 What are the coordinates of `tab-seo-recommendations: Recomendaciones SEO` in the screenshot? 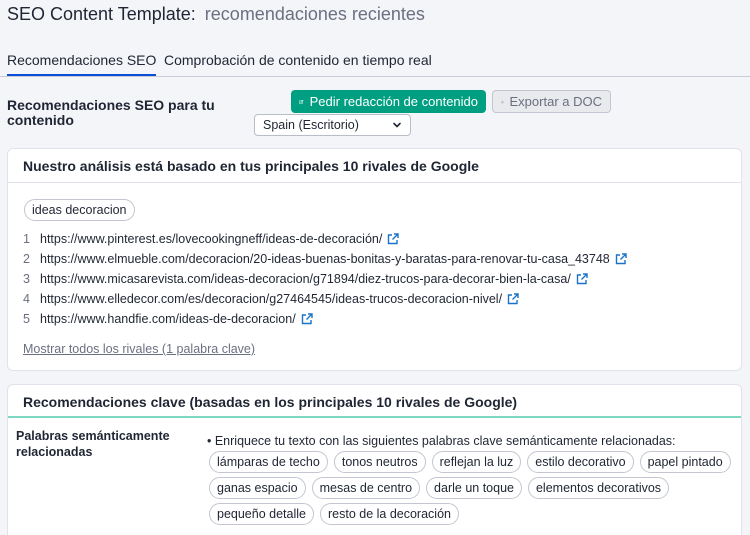 It's located at (82, 64).